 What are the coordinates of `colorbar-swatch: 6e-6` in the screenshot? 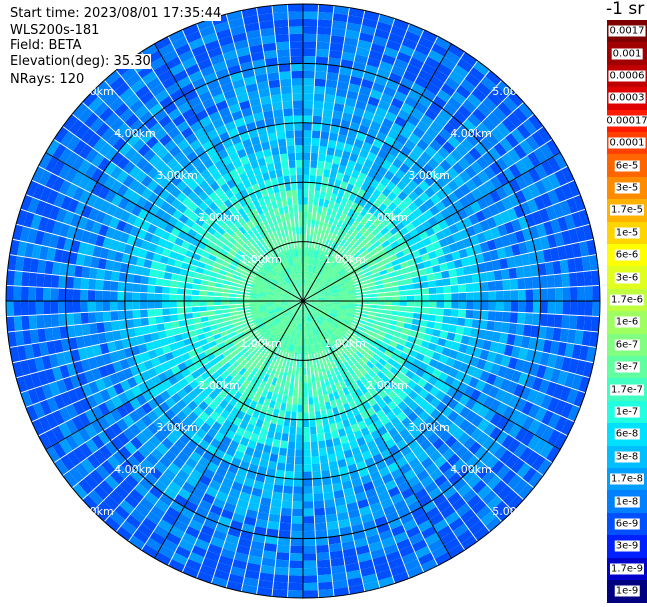 It's located at (627, 255).